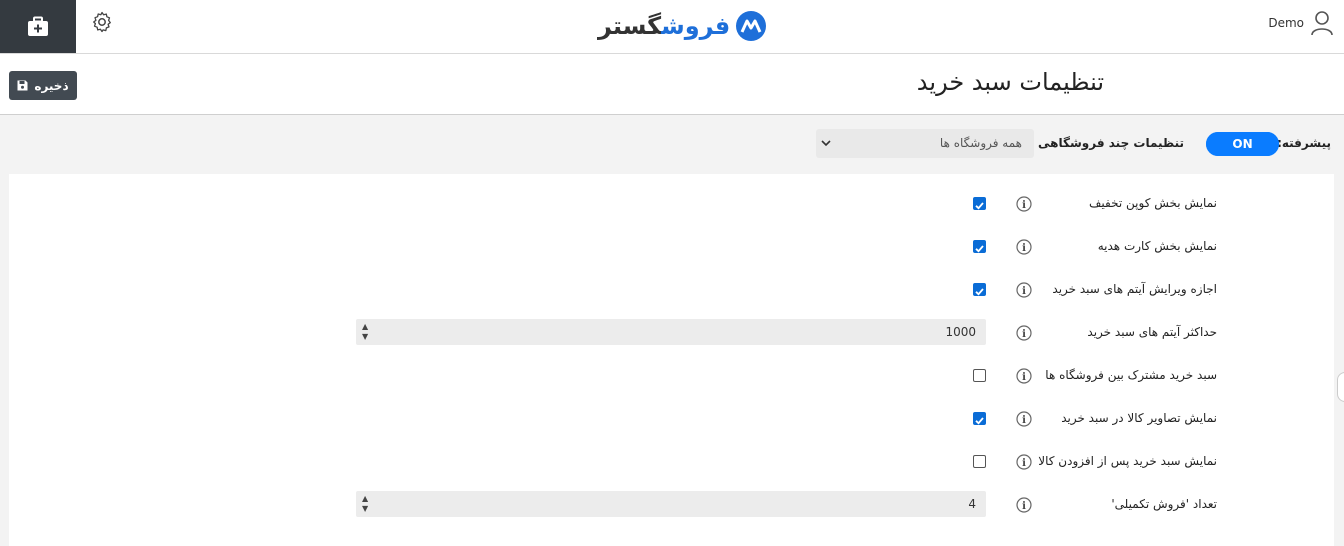 The width and height of the screenshot is (1344, 546). What do you see at coordinates (980, 143) in the screenshot?
I see `store-select-value: همه فروشگاه ها` at bounding box center [980, 143].